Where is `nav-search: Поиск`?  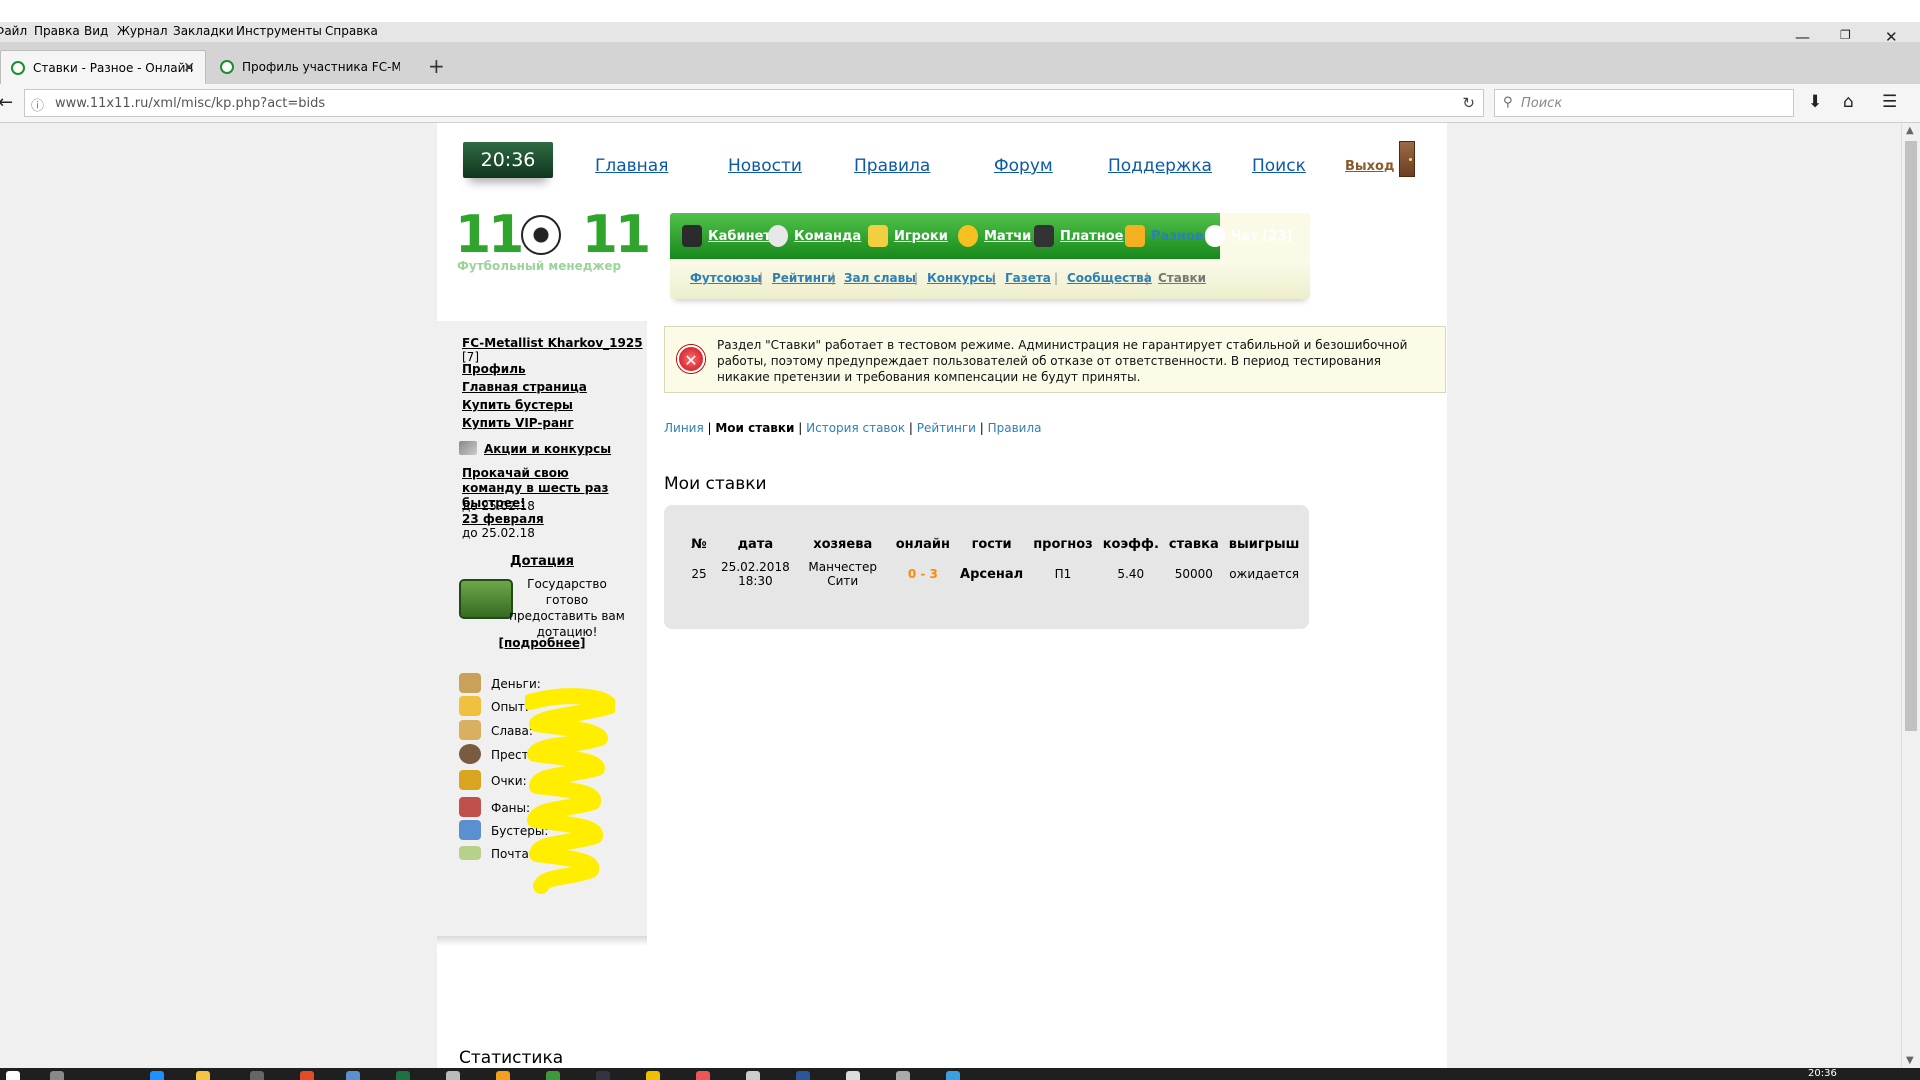
nav-search: Поиск is located at coordinates (1279, 166).